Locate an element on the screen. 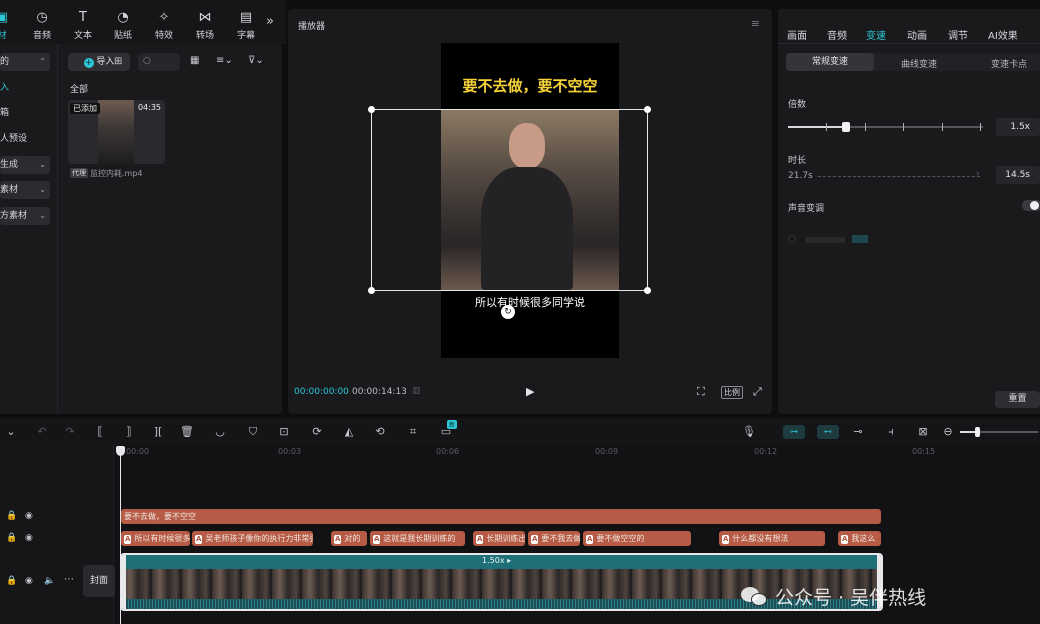 The width and height of the screenshot is (1040, 624). resize-handle-br is located at coordinates (647, 290).